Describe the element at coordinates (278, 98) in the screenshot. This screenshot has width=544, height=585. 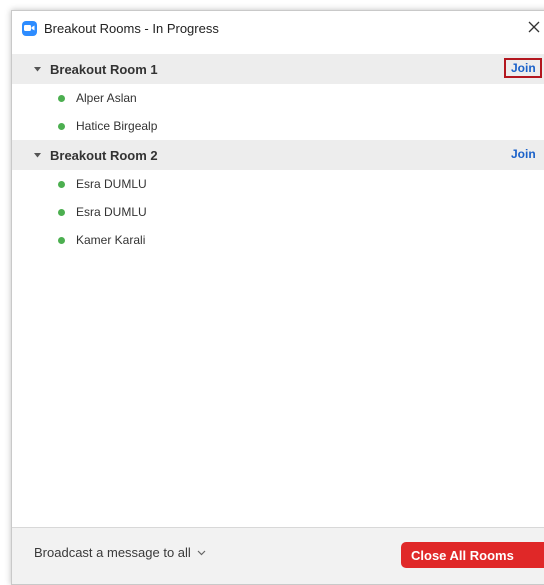
I see `participant-item: Alper Aslan` at that location.